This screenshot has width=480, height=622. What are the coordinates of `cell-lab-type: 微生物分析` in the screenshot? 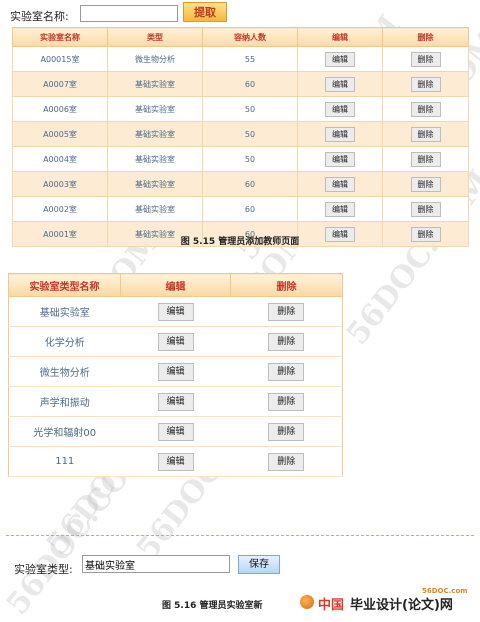 It's located at (155, 59).